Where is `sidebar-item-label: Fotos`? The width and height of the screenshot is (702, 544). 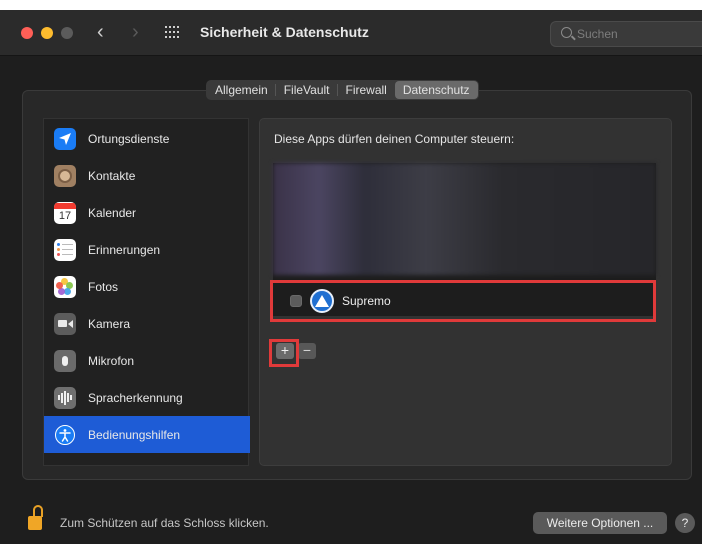
sidebar-item-label: Fotos is located at coordinates (103, 286).